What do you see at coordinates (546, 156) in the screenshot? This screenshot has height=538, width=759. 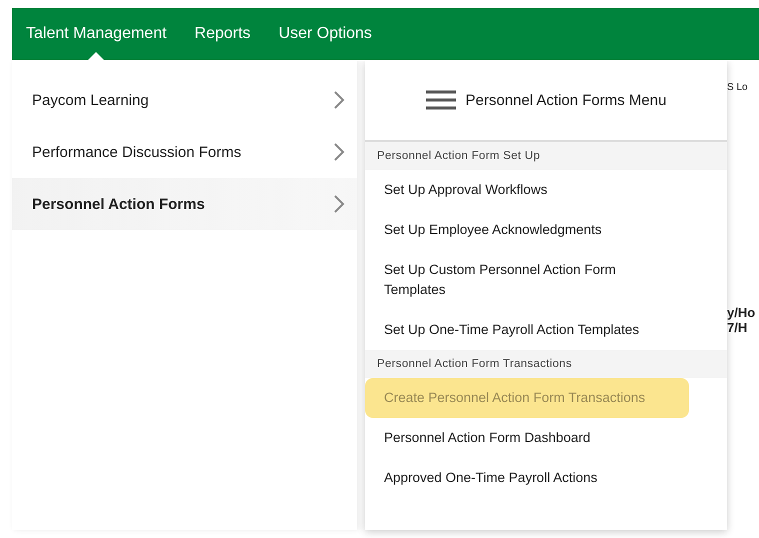 I see `section-heading: Personnel Action Form Set Up` at bounding box center [546, 156].